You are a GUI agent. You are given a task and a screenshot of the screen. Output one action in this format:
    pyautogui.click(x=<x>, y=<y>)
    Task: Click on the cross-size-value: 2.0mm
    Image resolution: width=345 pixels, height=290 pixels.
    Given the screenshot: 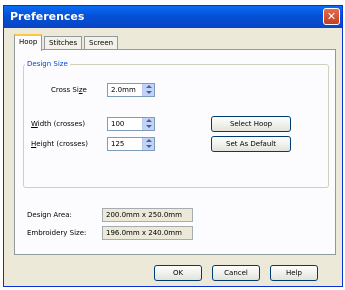 What is the action you would take?
    pyautogui.click(x=123, y=90)
    